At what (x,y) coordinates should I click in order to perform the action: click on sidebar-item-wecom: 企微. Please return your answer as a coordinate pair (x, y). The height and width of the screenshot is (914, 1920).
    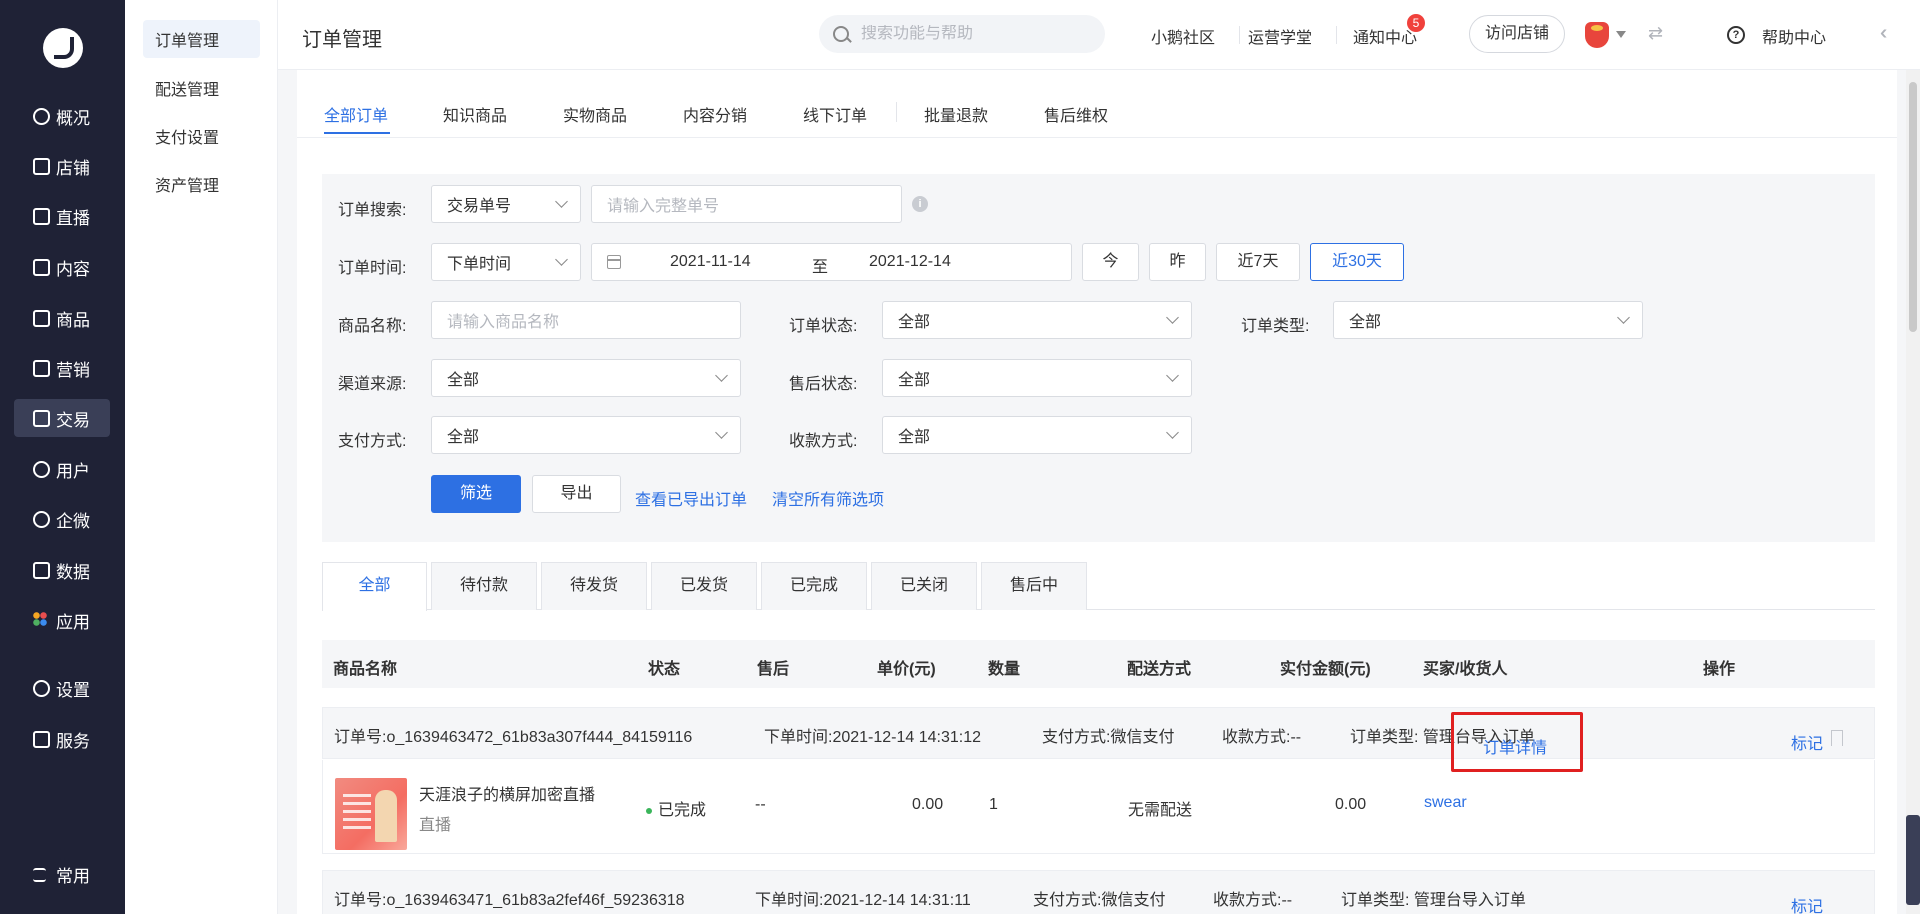
    Looking at the image, I should click on (62, 519).